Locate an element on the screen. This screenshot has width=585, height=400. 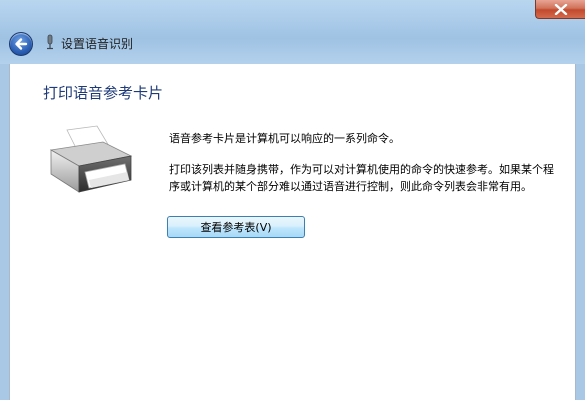
page-title: 打印语音参考卡片 is located at coordinates (103, 93).